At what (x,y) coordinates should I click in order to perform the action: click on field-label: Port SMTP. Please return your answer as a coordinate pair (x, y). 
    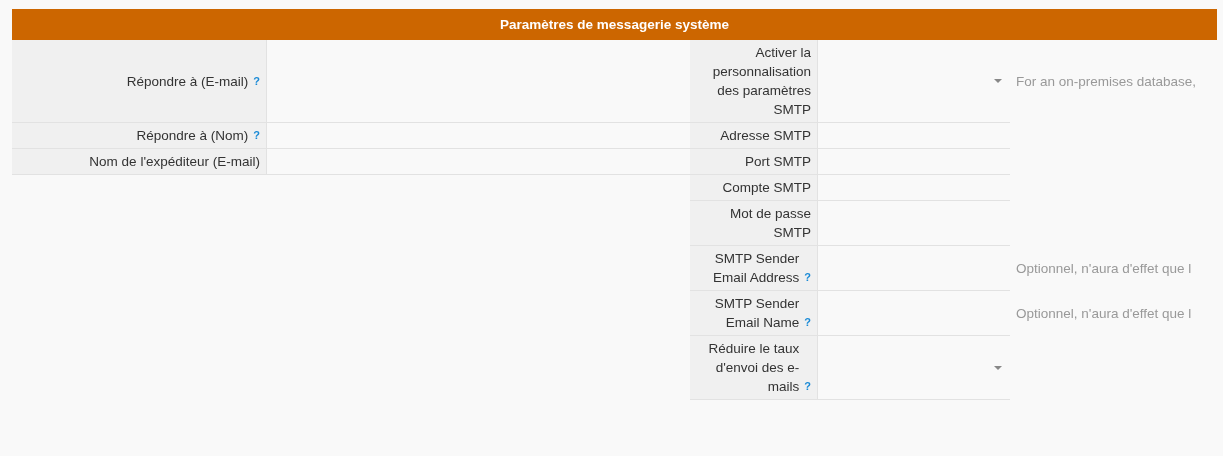
    Looking at the image, I should click on (778, 162).